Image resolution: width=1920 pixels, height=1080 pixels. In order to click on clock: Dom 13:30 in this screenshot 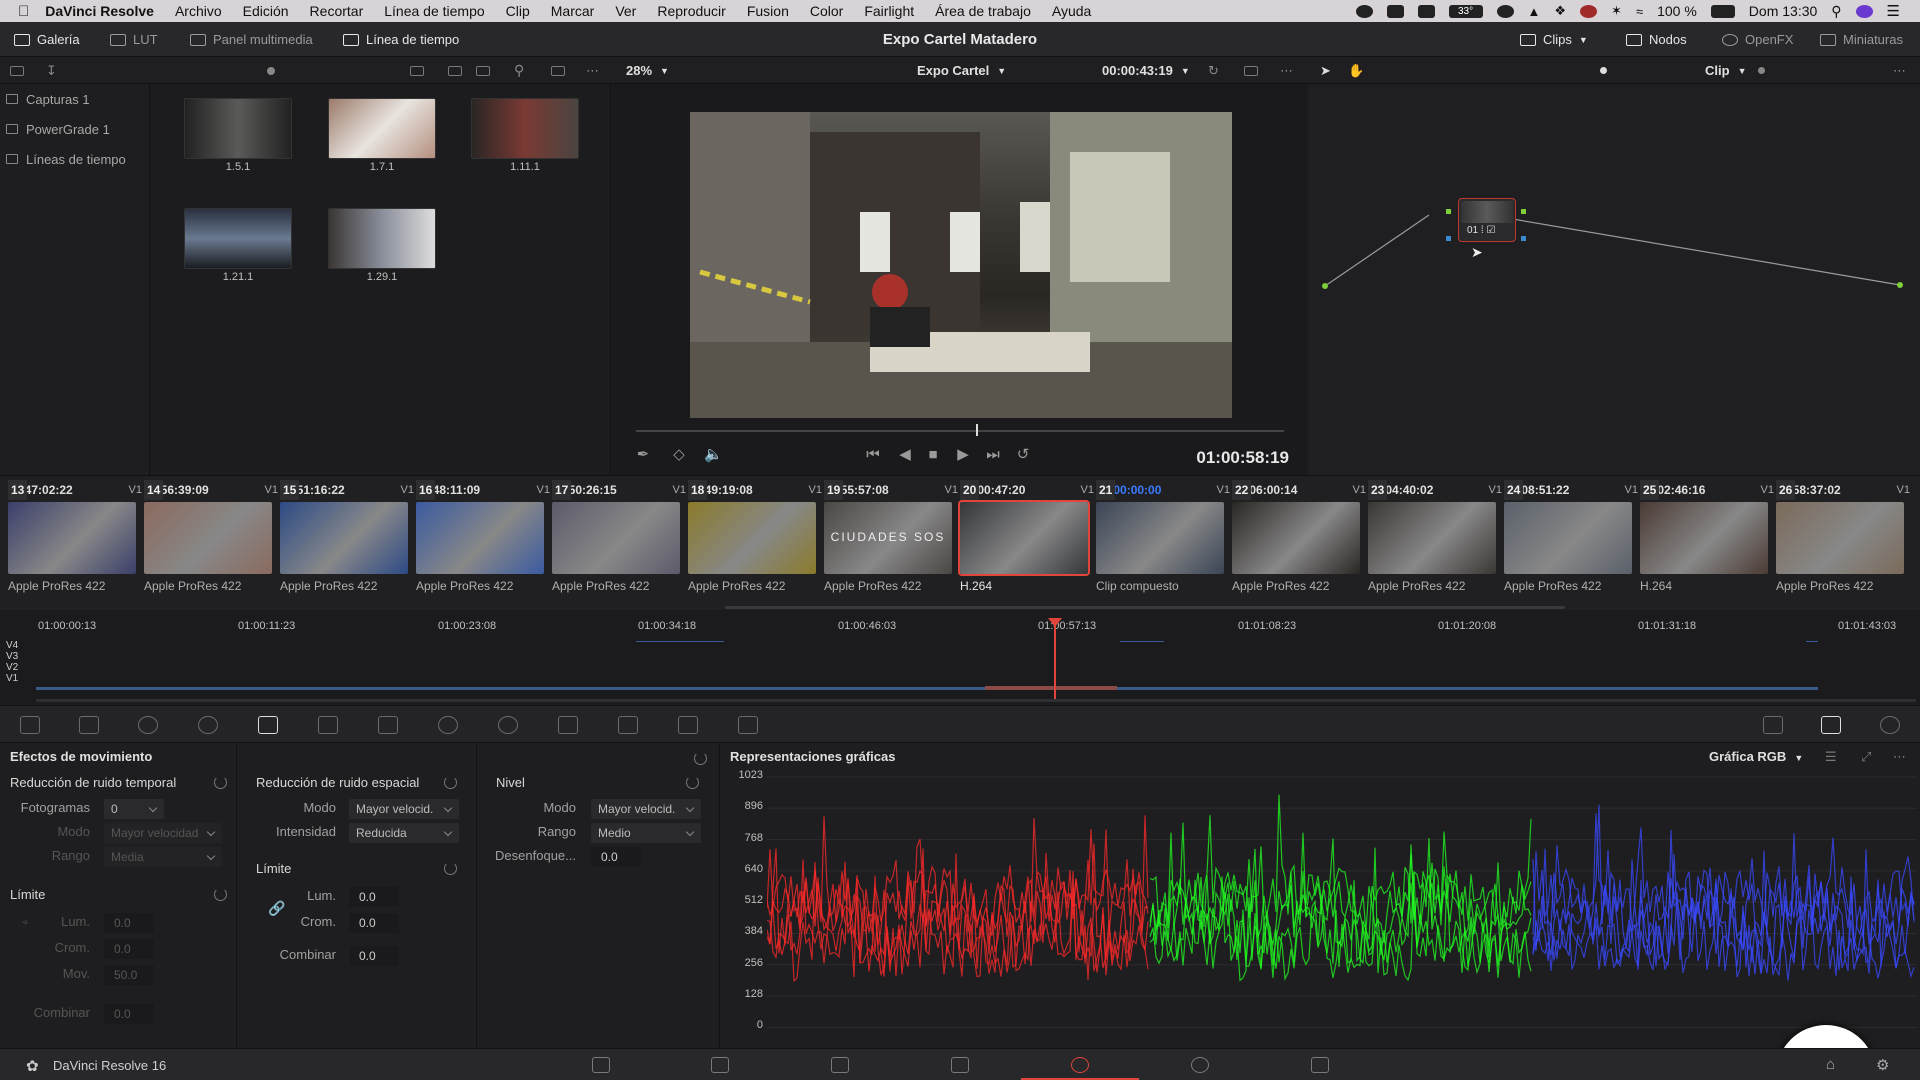, I will do `click(1783, 11)`.